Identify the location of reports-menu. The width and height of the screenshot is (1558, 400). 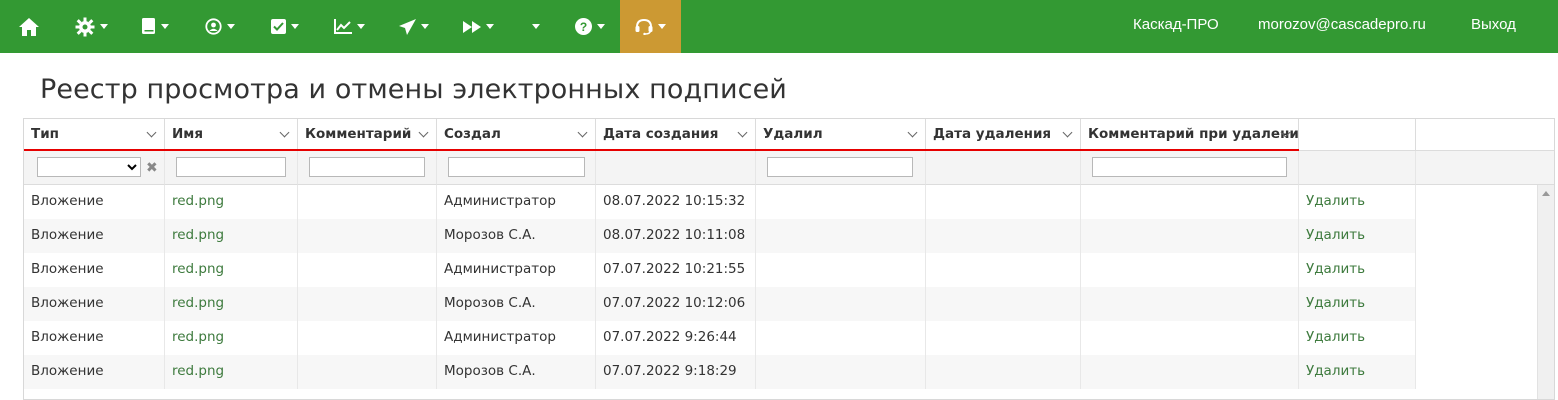
(349, 26).